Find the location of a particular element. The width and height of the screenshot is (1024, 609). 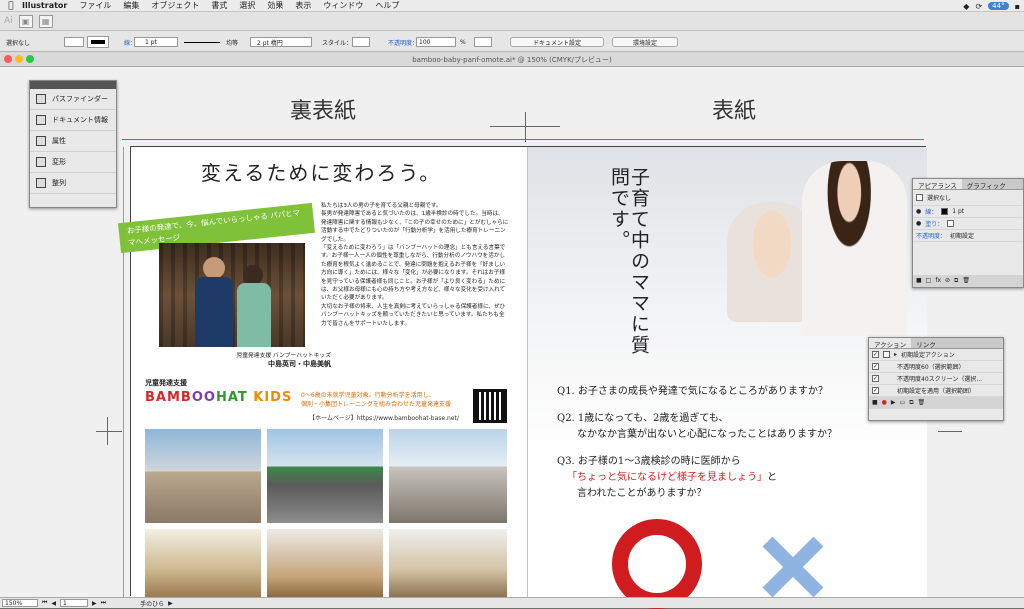

action-row: ✓ 初期設定を適用（選択範囲） is located at coordinates (936, 391).